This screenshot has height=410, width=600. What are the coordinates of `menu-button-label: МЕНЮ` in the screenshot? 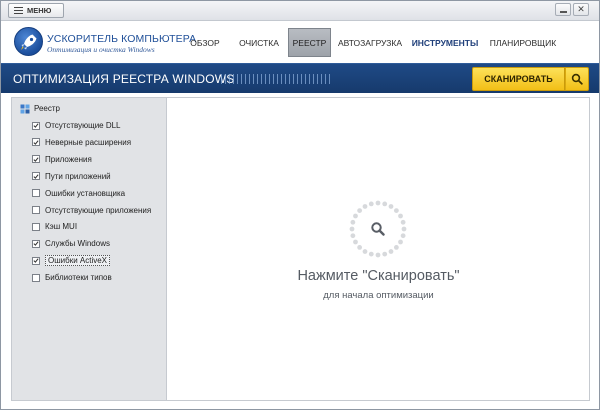 It's located at (39, 10).